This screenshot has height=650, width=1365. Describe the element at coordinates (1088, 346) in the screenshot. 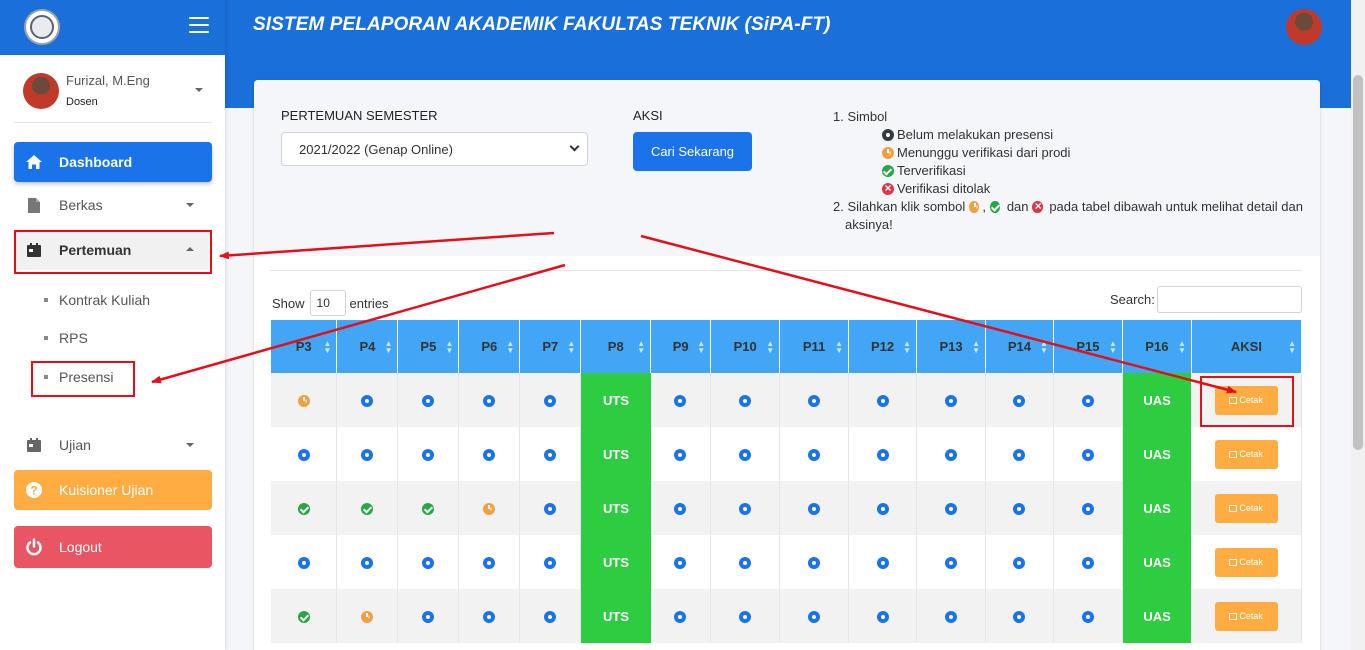

I see `column-header: P15 ▲ ▼` at that location.